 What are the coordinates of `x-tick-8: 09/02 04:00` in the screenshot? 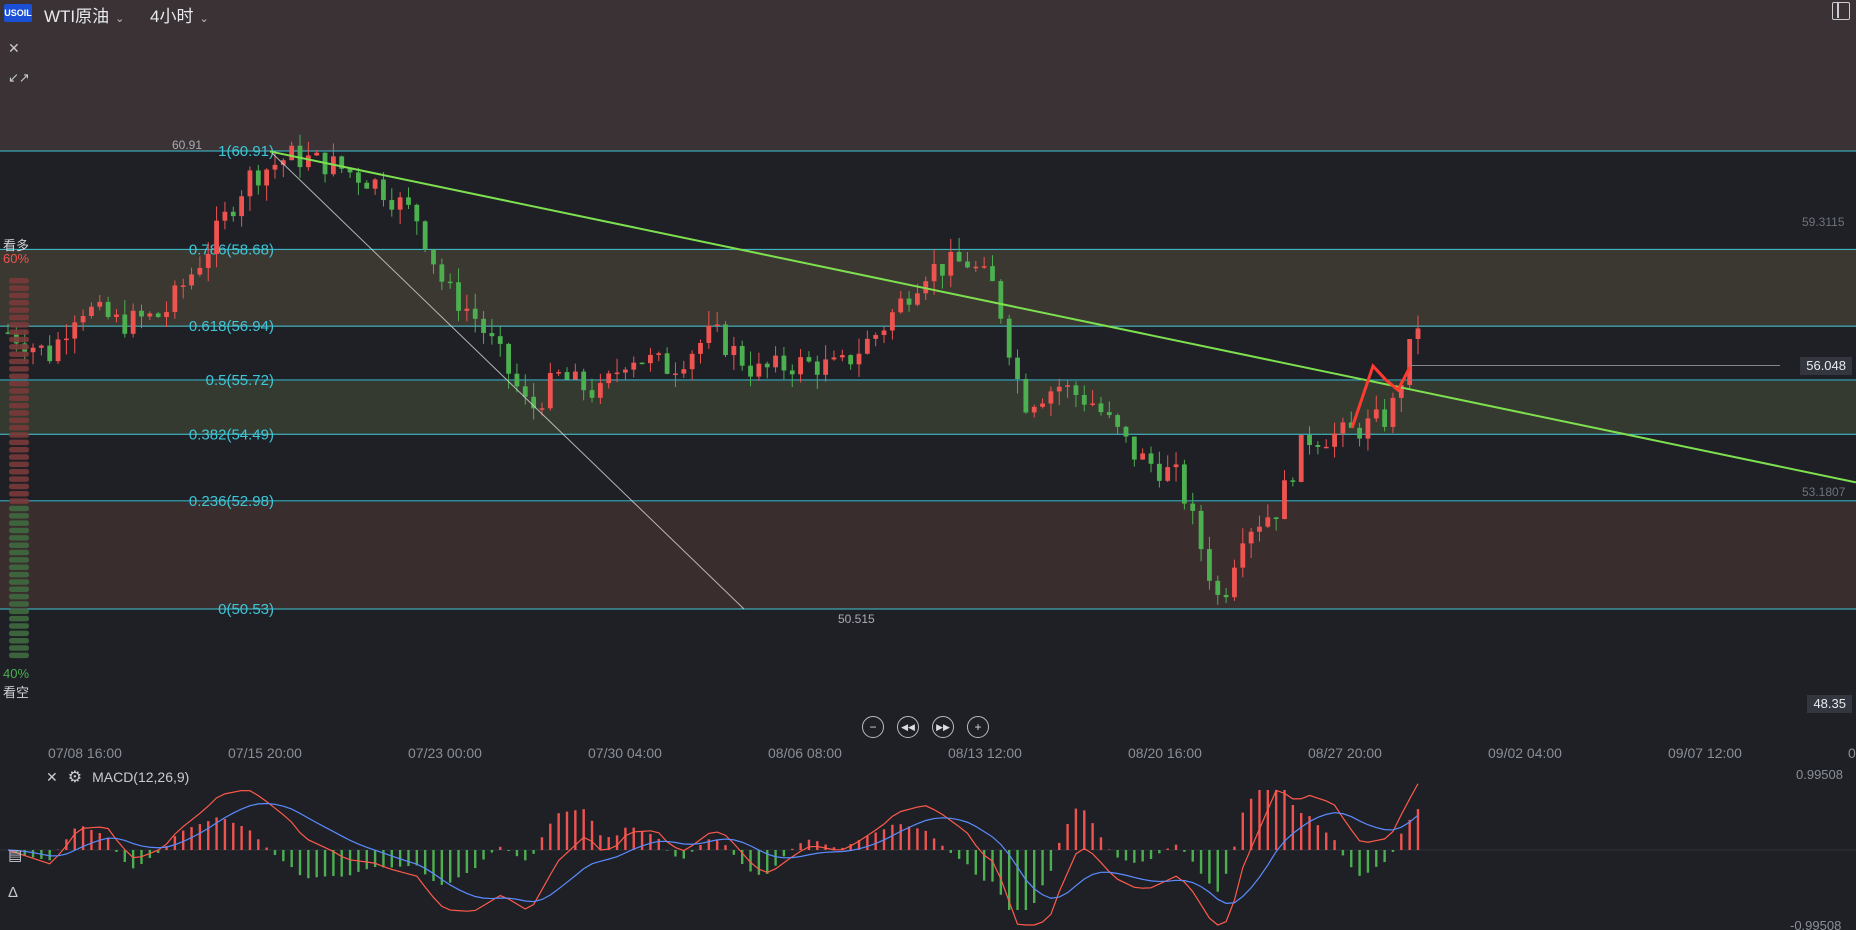 It's located at (1525, 753).